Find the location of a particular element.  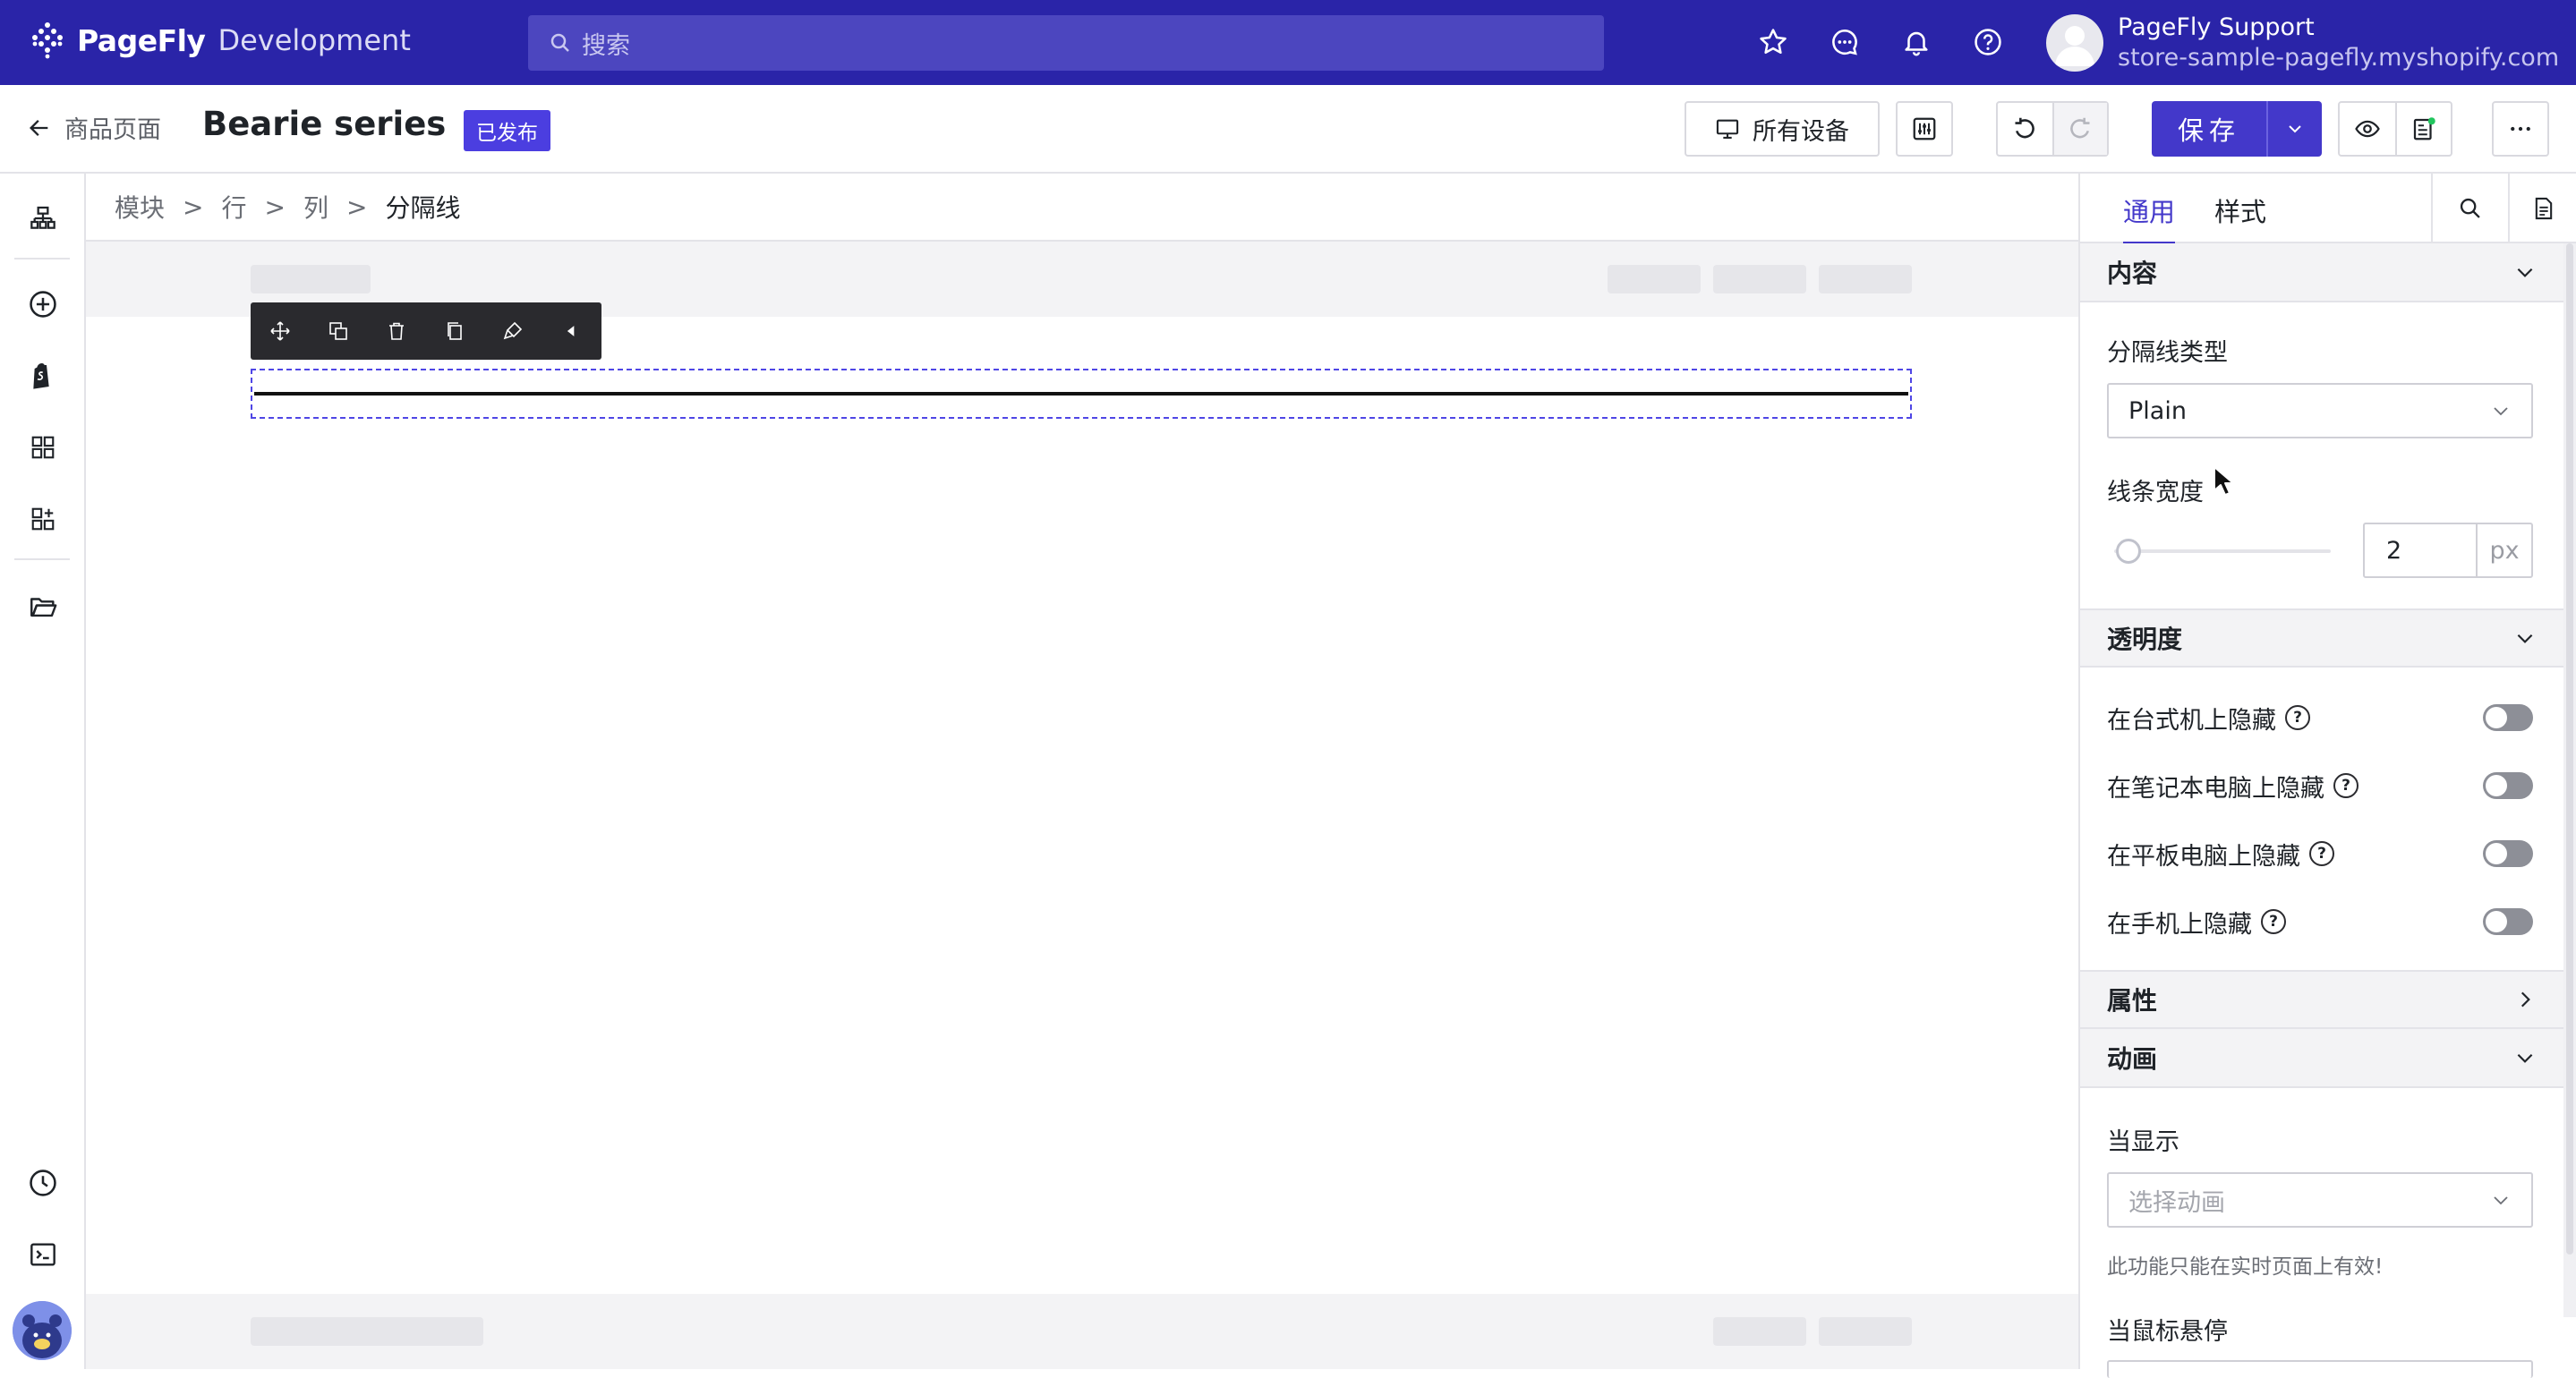

hide-on-mobile-row: 在手机上隐藏? is located at coordinates (2320, 922).